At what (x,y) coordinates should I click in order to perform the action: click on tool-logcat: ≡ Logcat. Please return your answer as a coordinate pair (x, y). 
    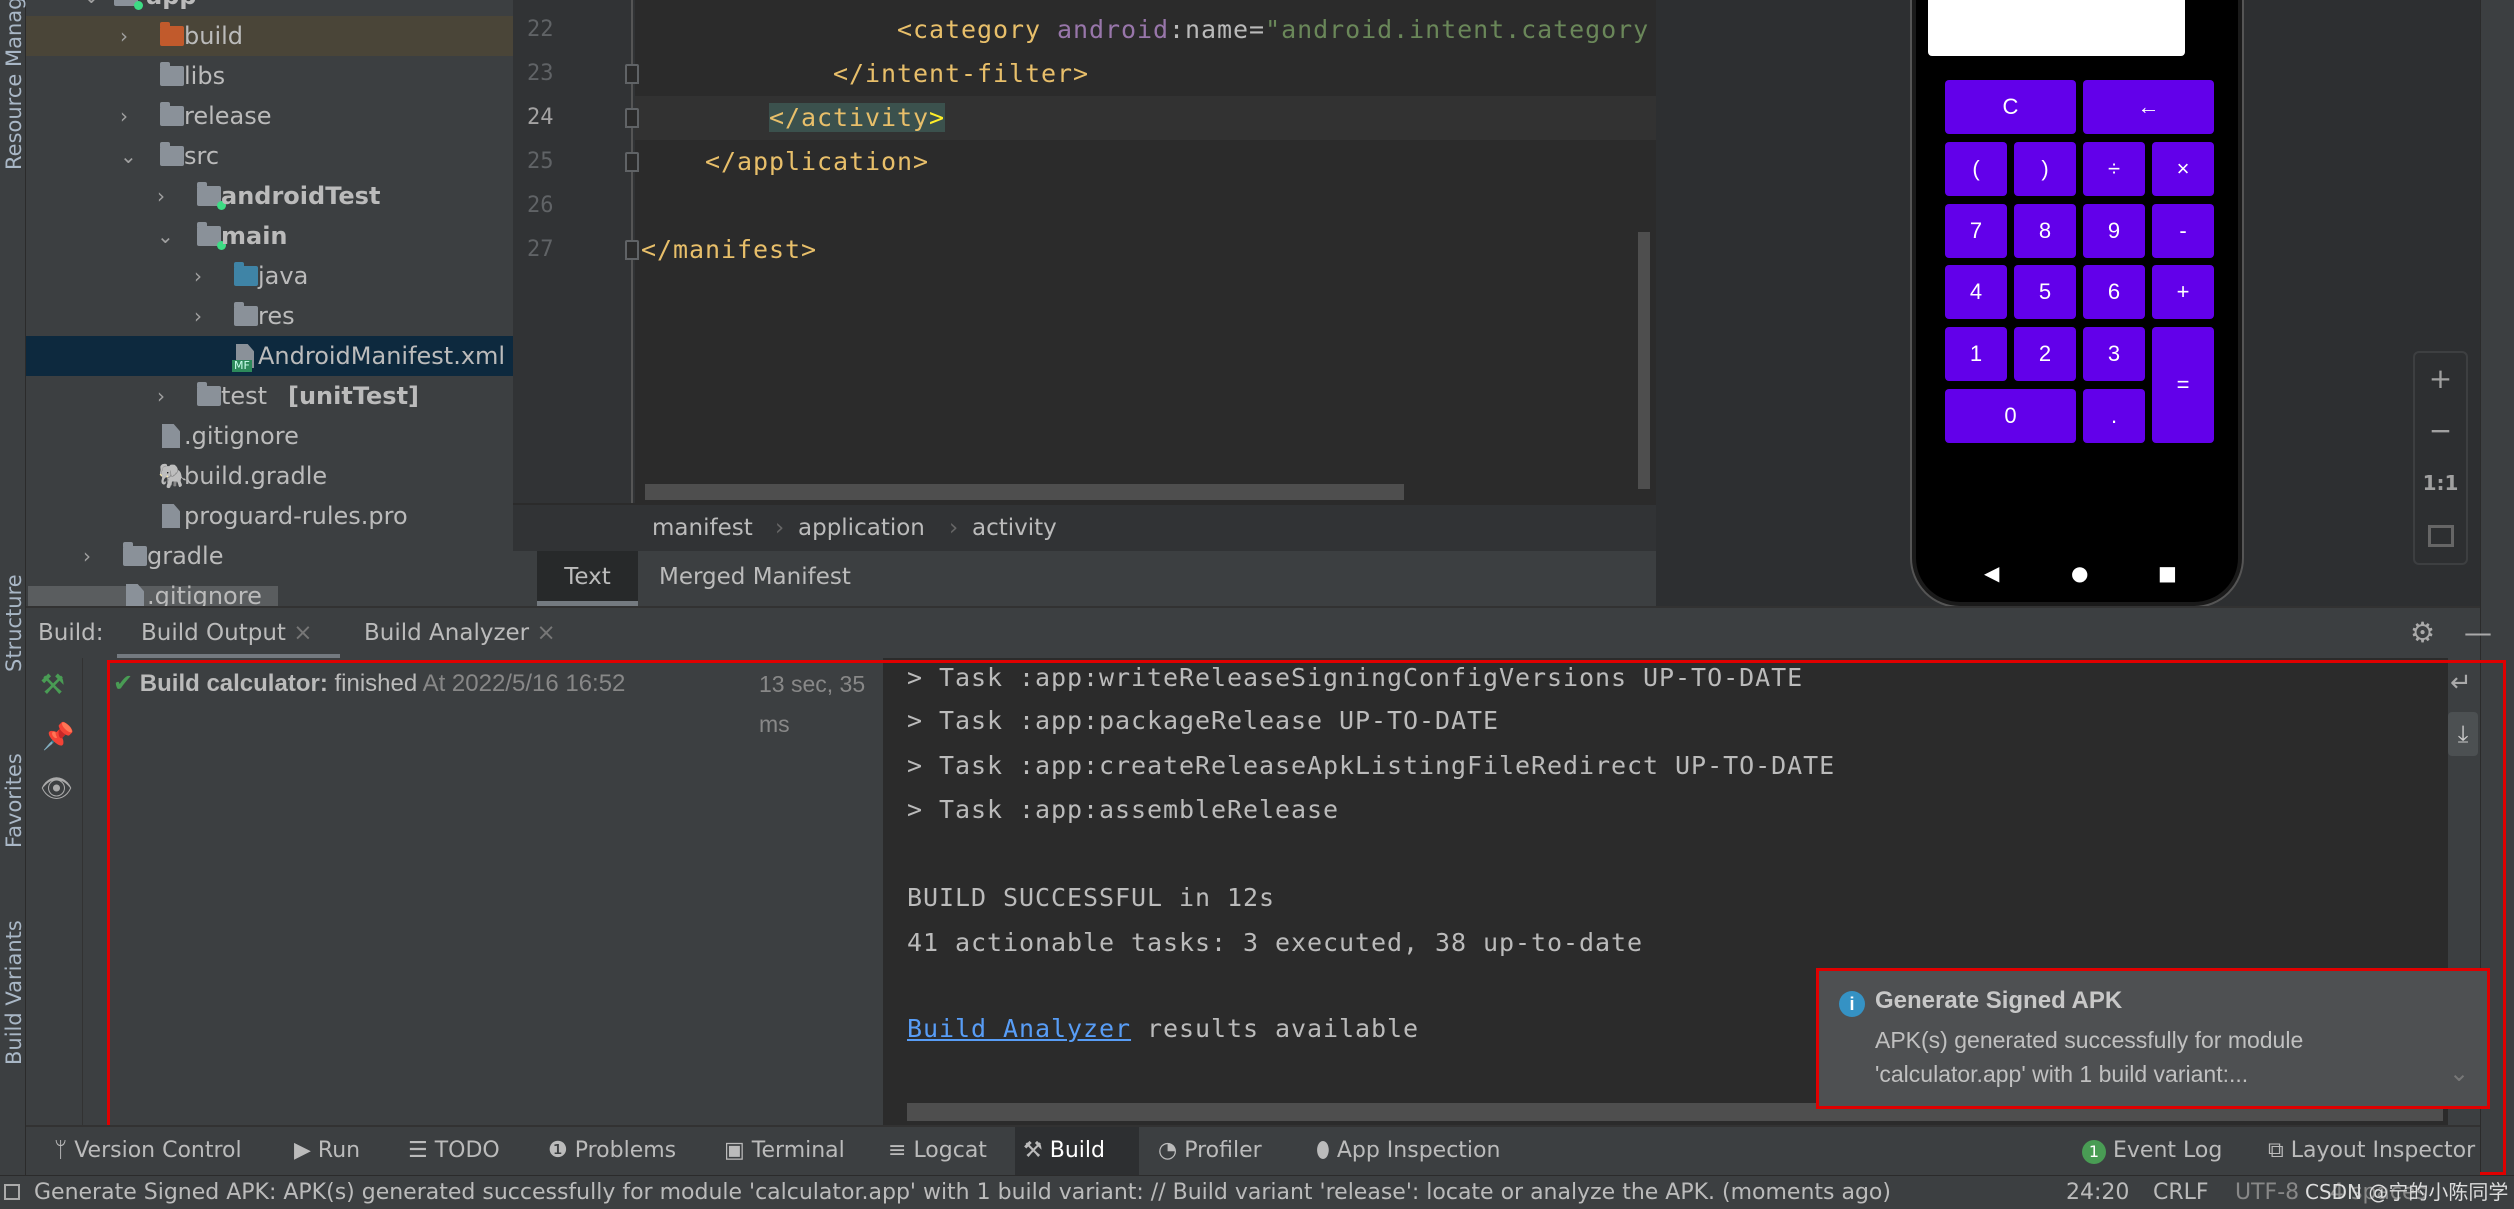
    Looking at the image, I should click on (937, 1151).